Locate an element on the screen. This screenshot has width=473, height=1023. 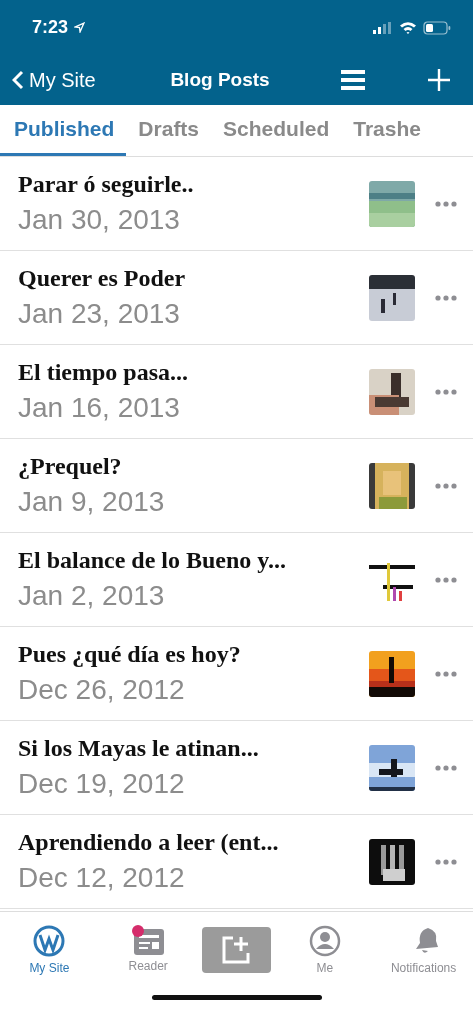
tab-bar-item: Me is located at coordinates (324, 949).